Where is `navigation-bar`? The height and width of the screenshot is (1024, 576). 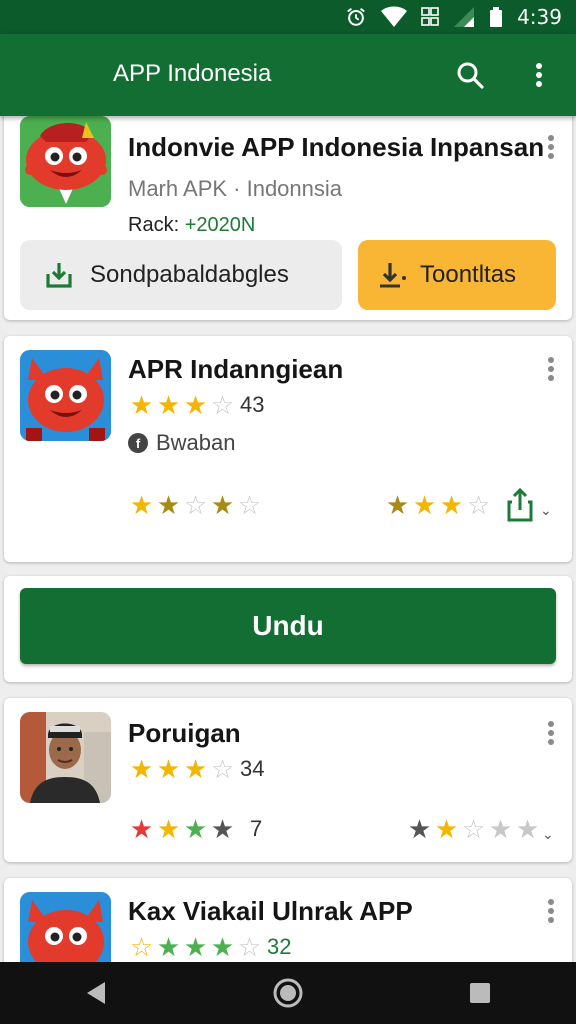 navigation-bar is located at coordinates (288, 993).